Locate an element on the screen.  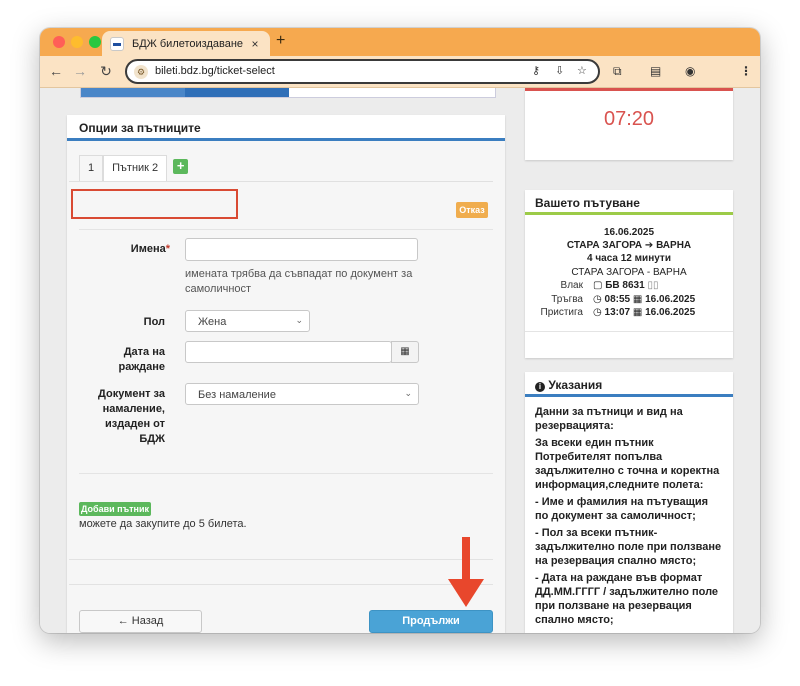
media-controls-icon: ◉ is located at coordinates (690, 71).